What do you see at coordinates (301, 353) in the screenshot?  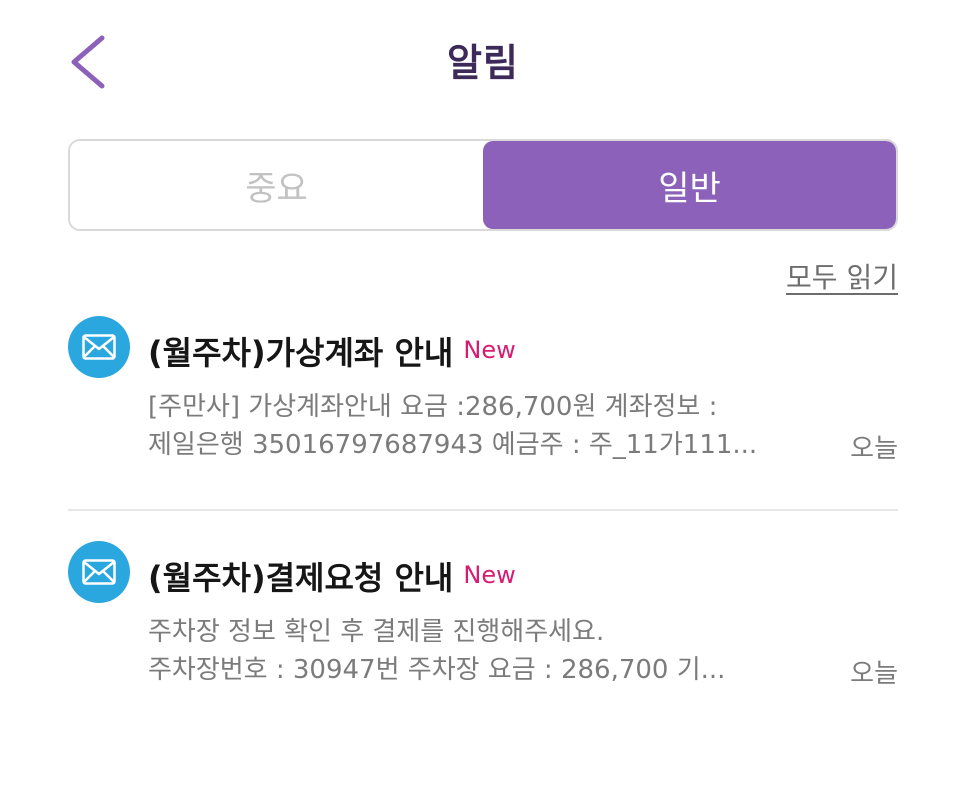 I see `notification-title-text: (월주차)가상계좌 안내` at bounding box center [301, 353].